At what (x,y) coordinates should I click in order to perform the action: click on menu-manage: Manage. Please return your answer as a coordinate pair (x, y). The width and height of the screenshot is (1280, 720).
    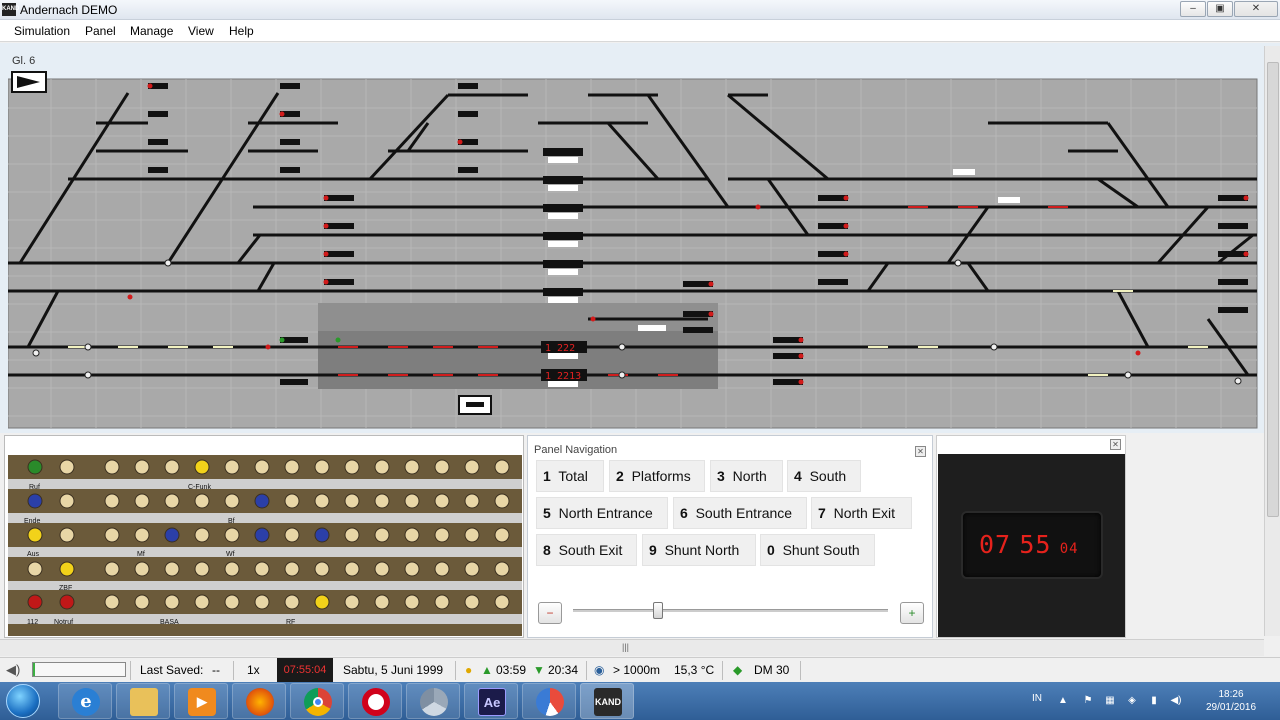
    Looking at the image, I should click on (151, 31).